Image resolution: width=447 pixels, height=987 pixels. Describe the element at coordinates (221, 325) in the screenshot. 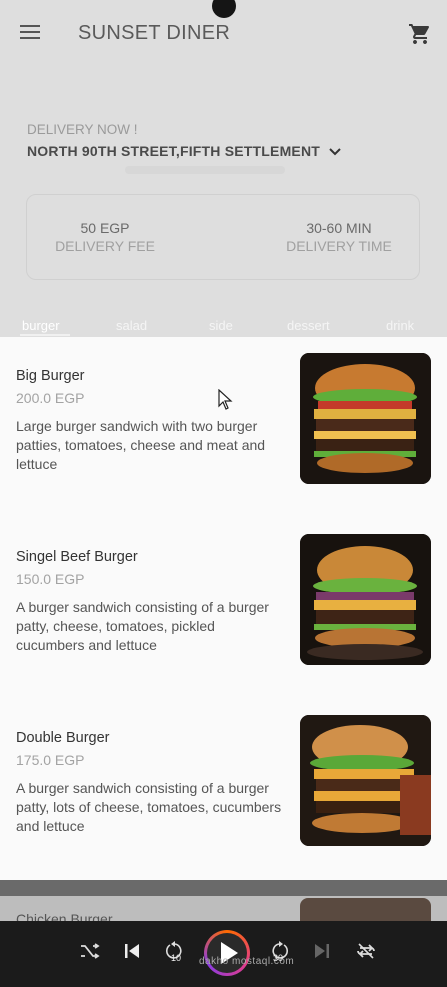

I see `tab-side: side` at that location.